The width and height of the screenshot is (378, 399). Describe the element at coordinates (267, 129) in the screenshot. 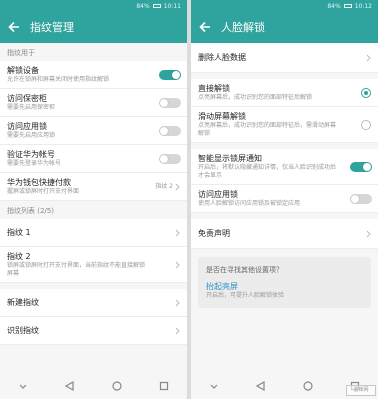

I see `row-sub: 点亮屏幕后，成功识别您的面部特征后，需滑动屏幕解锁` at that location.